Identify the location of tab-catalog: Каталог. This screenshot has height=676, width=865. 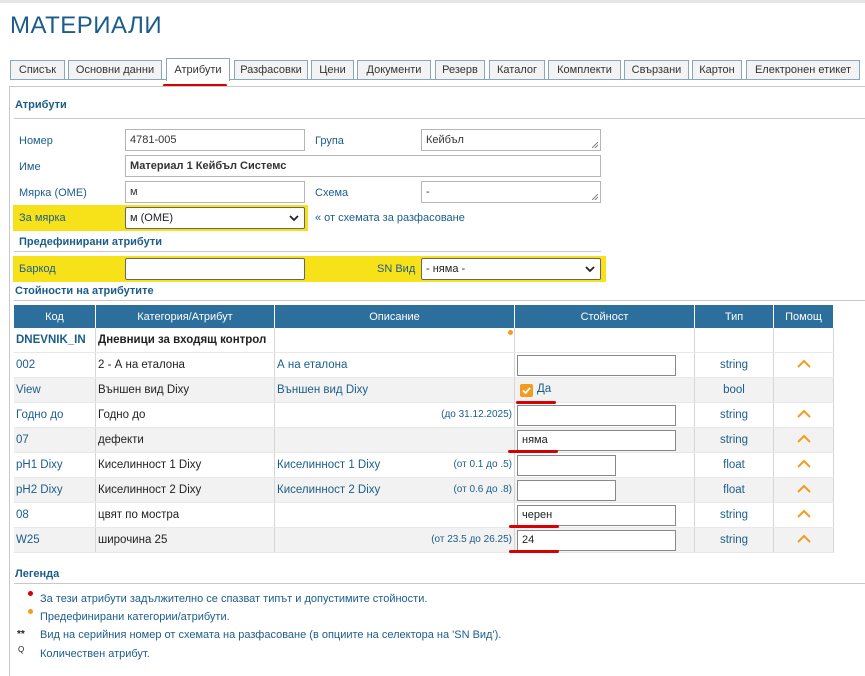
(517, 69).